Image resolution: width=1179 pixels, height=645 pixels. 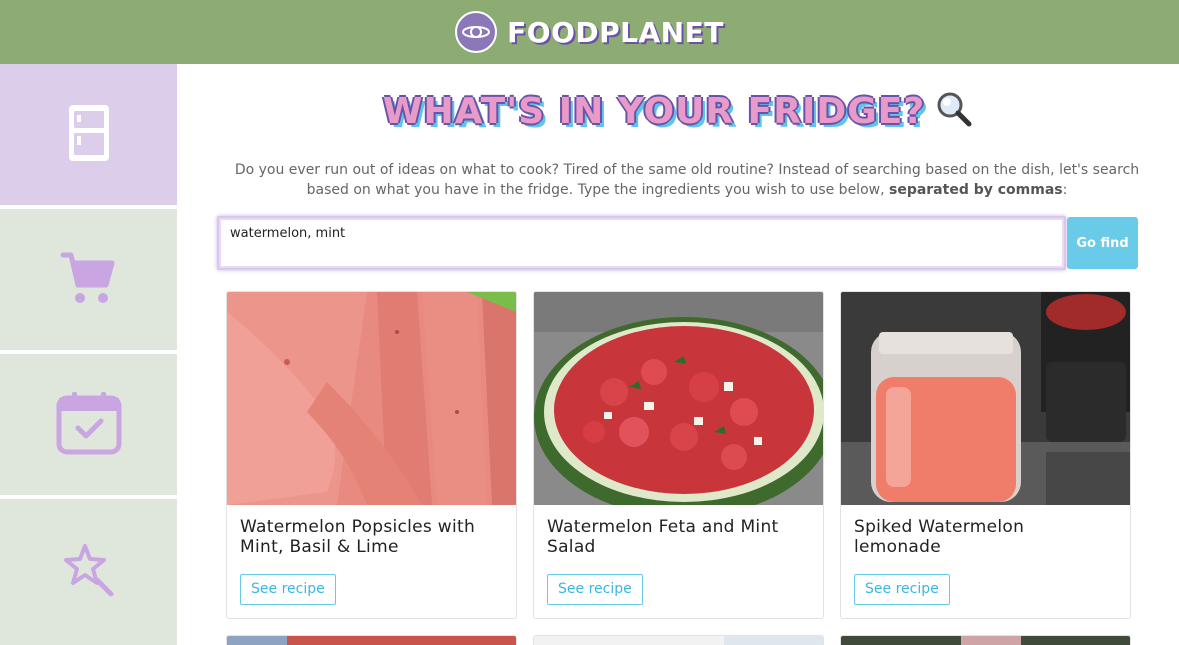 I want to click on page-title: WHAT'S IN YOUR FRIDGE?, so click(x=678, y=111).